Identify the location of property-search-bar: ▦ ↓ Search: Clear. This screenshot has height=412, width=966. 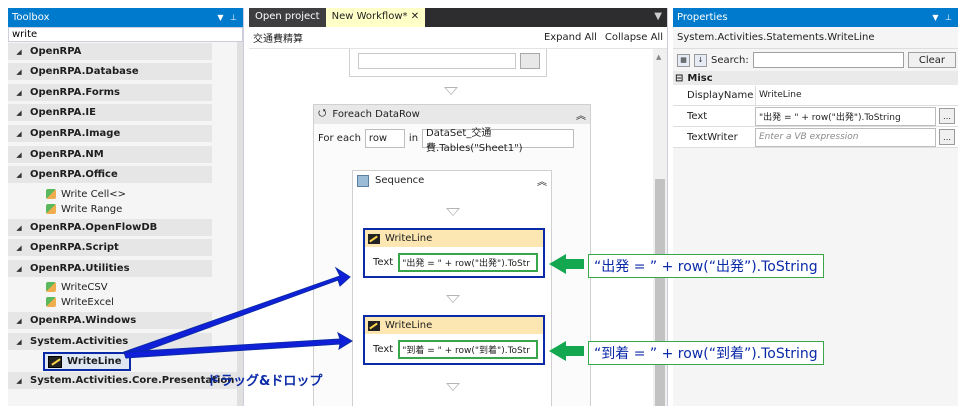
(815, 60).